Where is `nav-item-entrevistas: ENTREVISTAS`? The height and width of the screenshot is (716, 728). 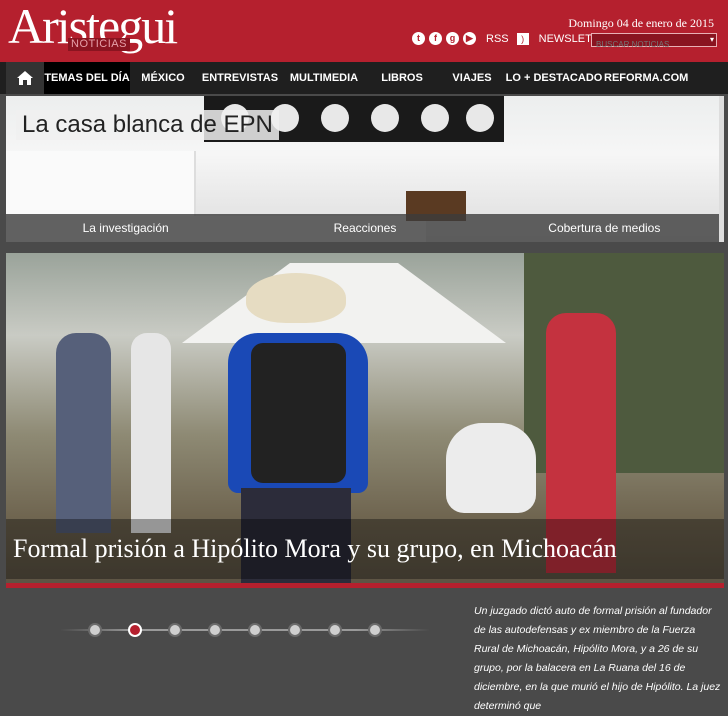
nav-item-entrevistas: ENTREVISTAS is located at coordinates (240, 78).